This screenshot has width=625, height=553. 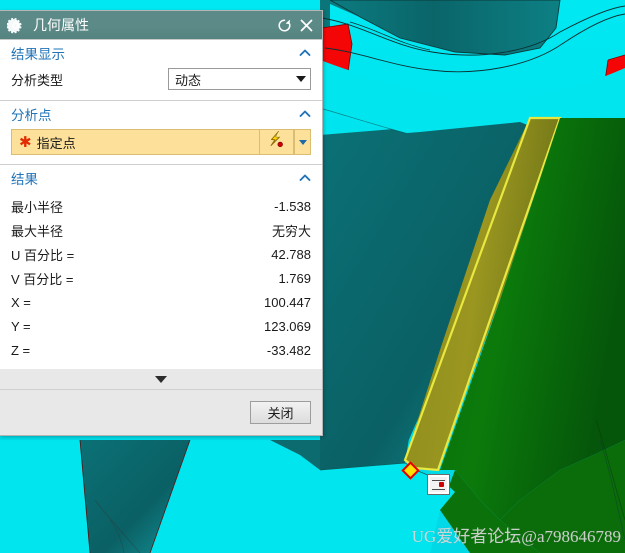 I want to click on gear-icon, so click(x=15, y=25).